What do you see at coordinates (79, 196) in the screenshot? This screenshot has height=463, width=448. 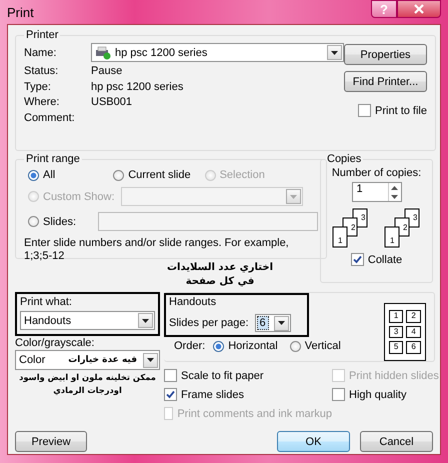 I see `radio-label: Custom Show:` at bounding box center [79, 196].